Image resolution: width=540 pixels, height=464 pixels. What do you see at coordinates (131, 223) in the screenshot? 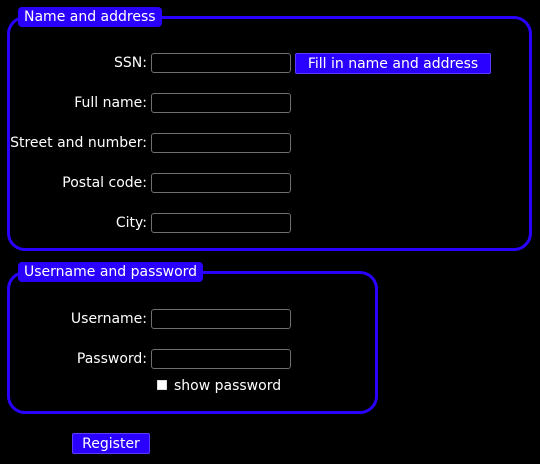
I see `city-label: City:` at bounding box center [131, 223].